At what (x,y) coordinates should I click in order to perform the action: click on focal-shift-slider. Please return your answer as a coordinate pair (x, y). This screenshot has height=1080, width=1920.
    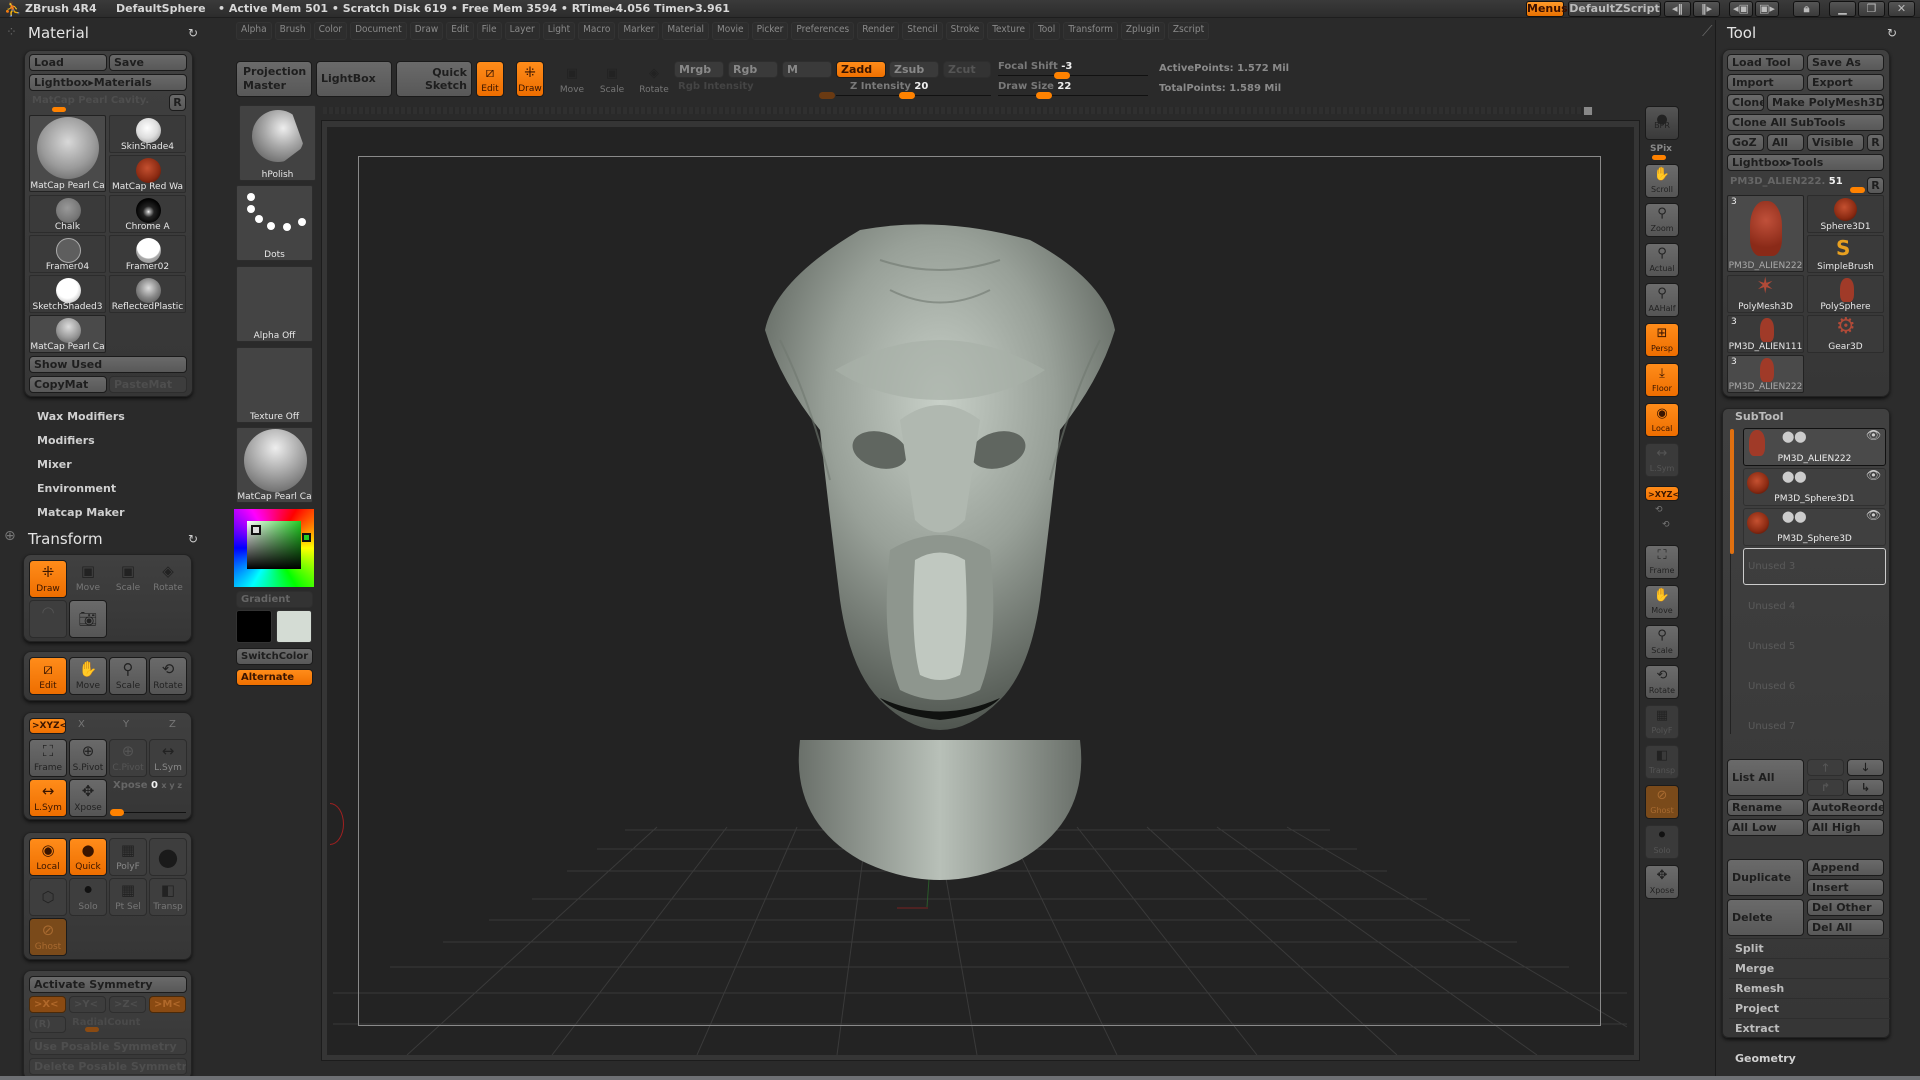
    Looking at the image, I should click on (1062, 75).